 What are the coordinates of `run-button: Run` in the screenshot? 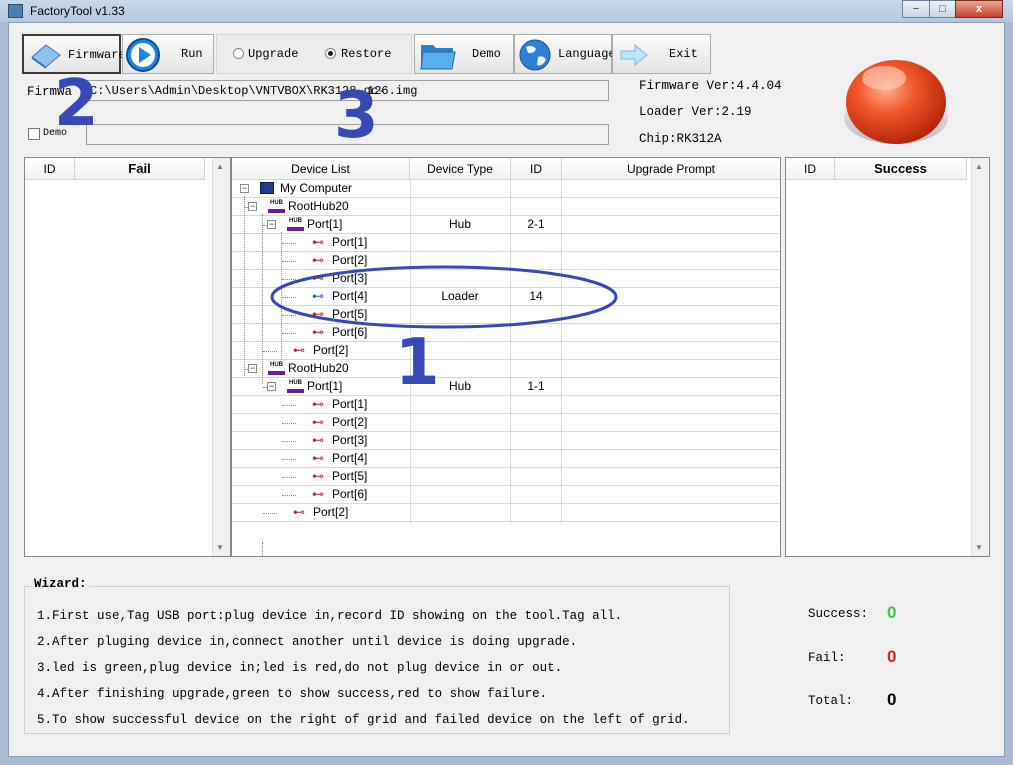 It's located at (168, 54).